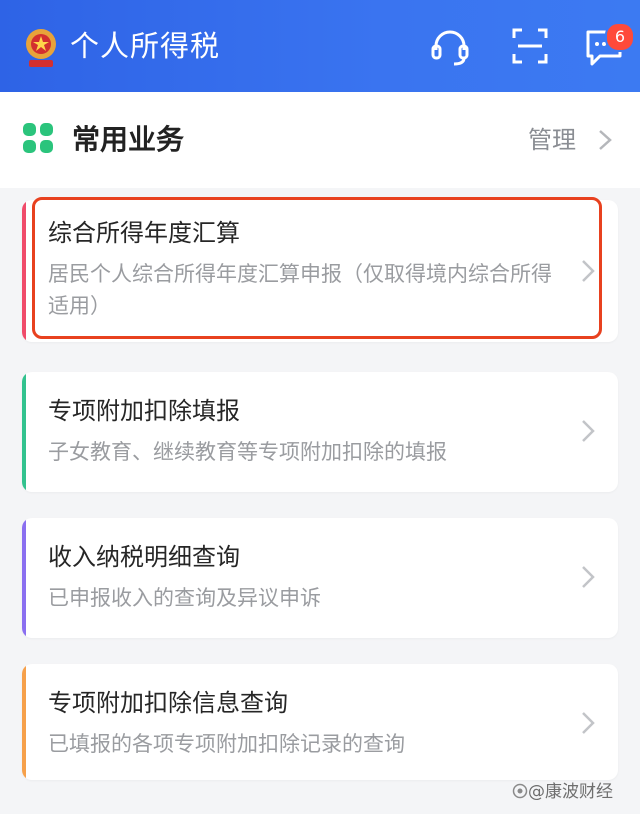 The width and height of the screenshot is (640, 814). Describe the element at coordinates (41, 48) in the screenshot. I see `emblem-icon` at that location.